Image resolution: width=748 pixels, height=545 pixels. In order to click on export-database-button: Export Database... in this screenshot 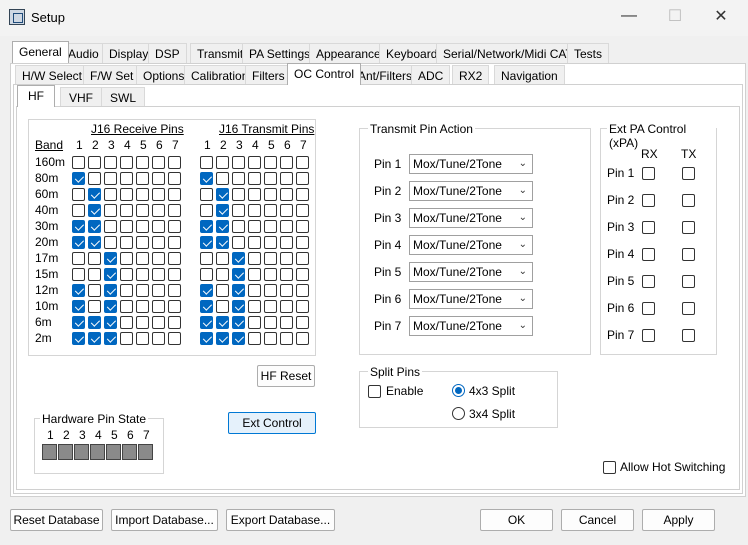, I will do `click(280, 520)`.